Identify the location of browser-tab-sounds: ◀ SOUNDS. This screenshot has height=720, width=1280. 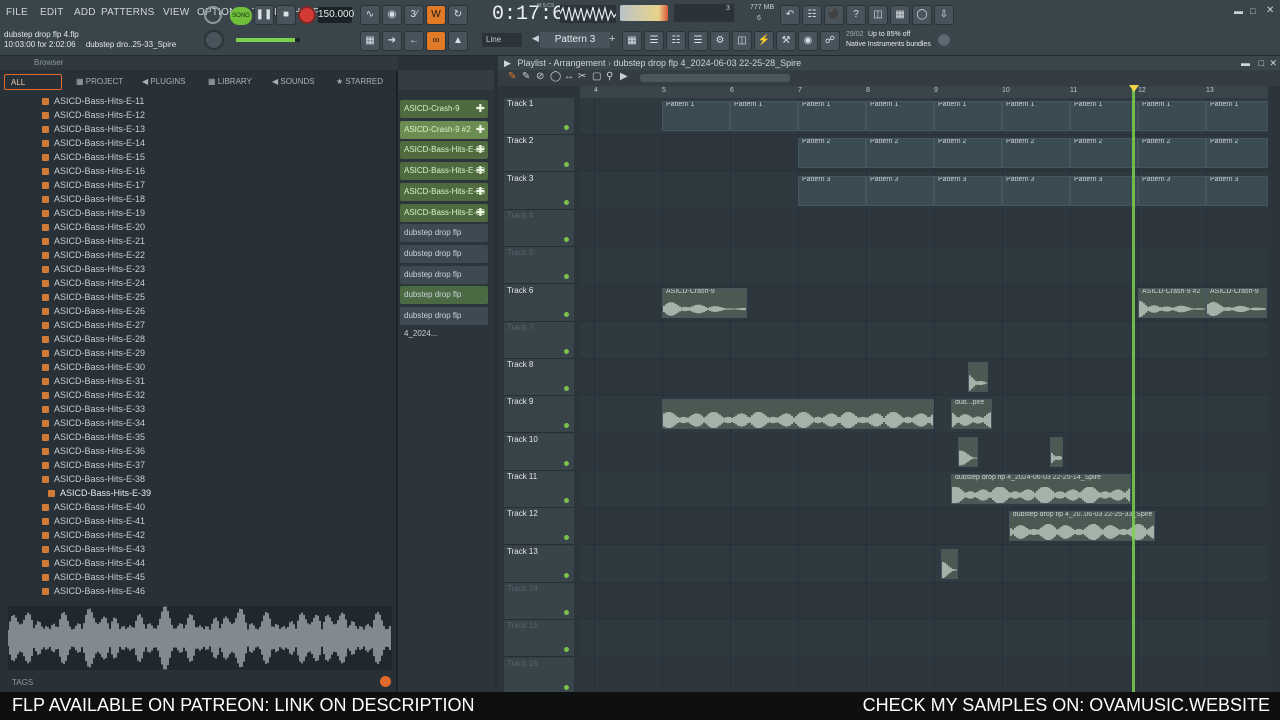
(293, 82).